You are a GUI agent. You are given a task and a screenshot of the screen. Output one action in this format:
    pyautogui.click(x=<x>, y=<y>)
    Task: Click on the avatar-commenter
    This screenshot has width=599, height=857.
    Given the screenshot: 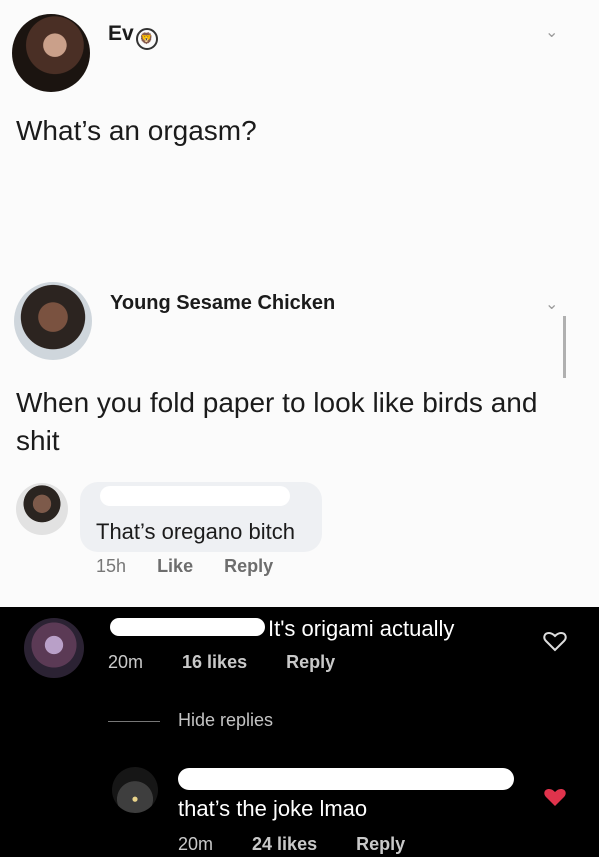 What is the action you would take?
    pyautogui.click(x=42, y=509)
    